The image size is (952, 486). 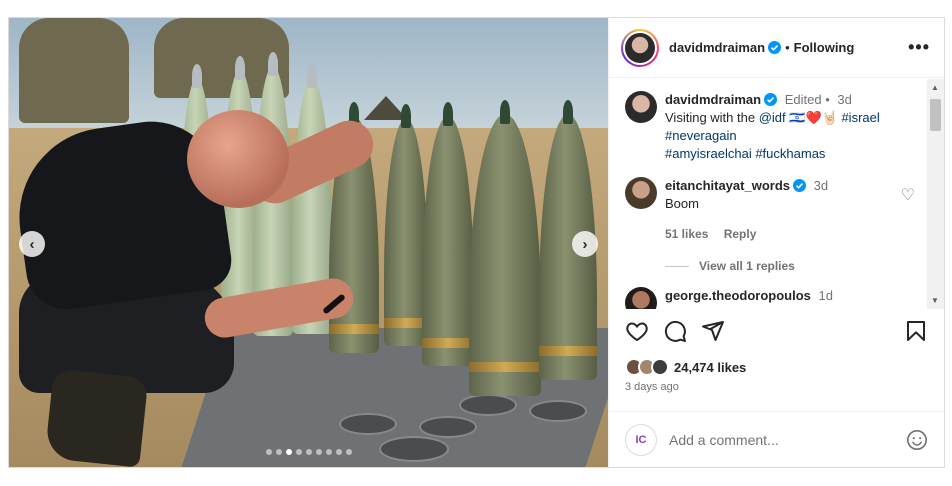 I want to click on caption-text: Visiting with the, so click(x=712, y=117).